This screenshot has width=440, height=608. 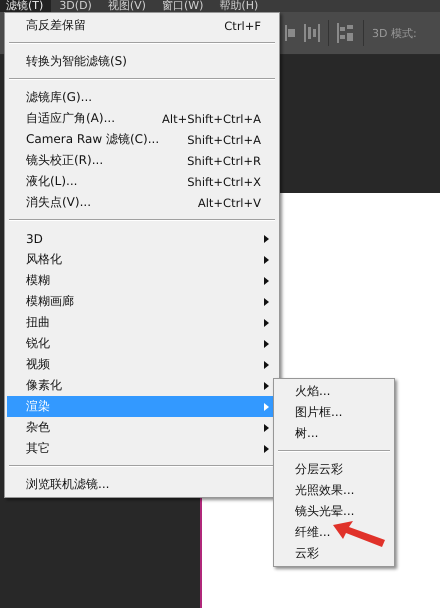 What do you see at coordinates (26, 6) in the screenshot?
I see `menu-bar-item: 滤镜(T)` at bounding box center [26, 6].